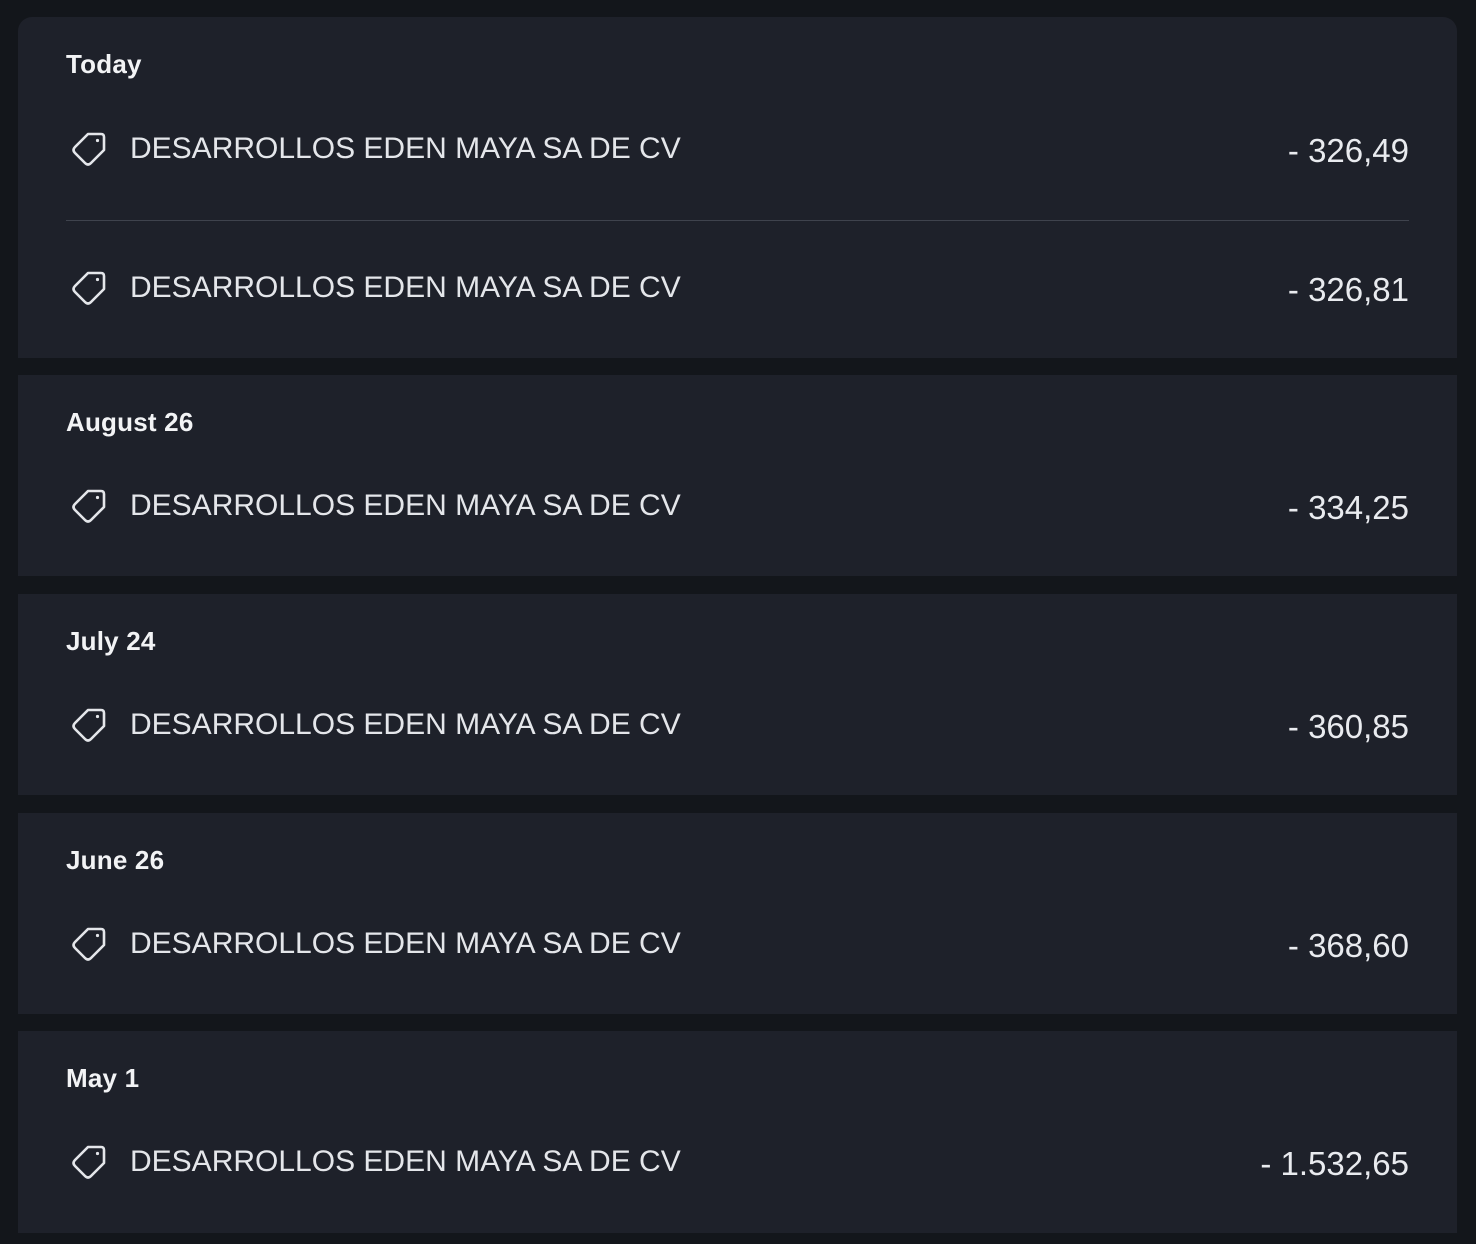 This screenshot has width=1476, height=1244. What do you see at coordinates (737, 220) in the screenshot?
I see `row-divider` at bounding box center [737, 220].